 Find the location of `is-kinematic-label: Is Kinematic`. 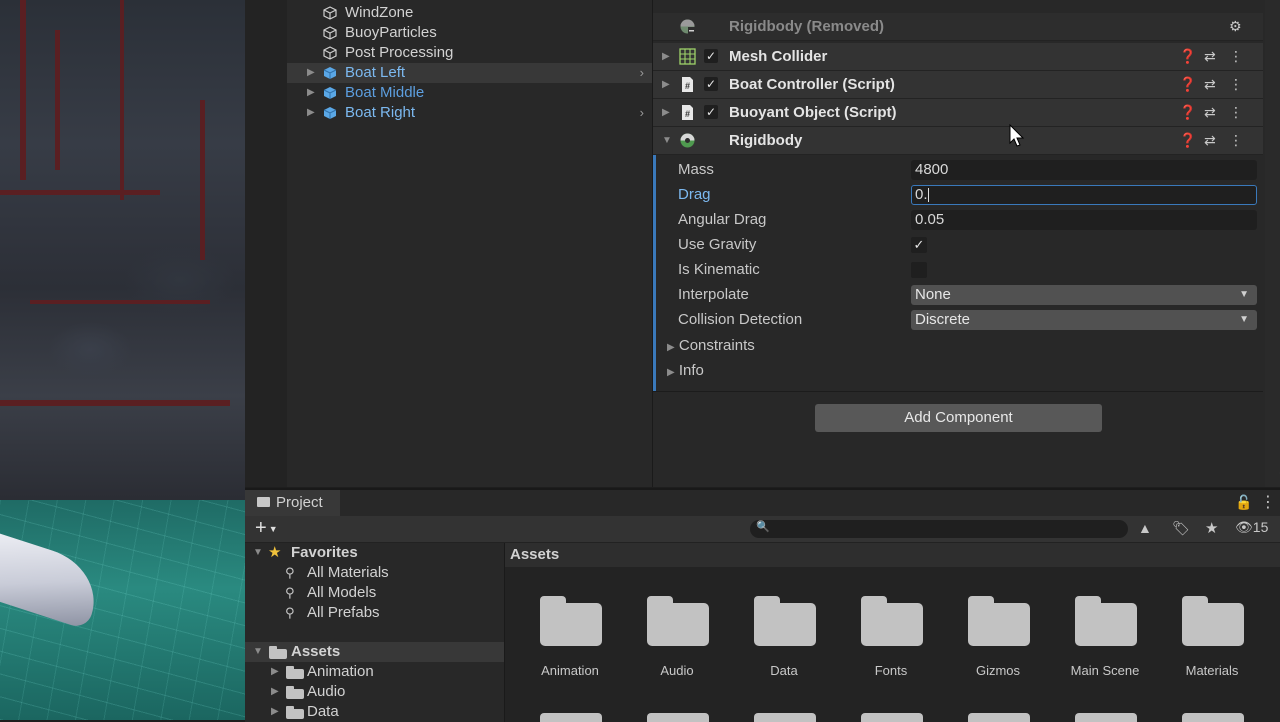

is-kinematic-label: Is Kinematic is located at coordinates (719, 269).